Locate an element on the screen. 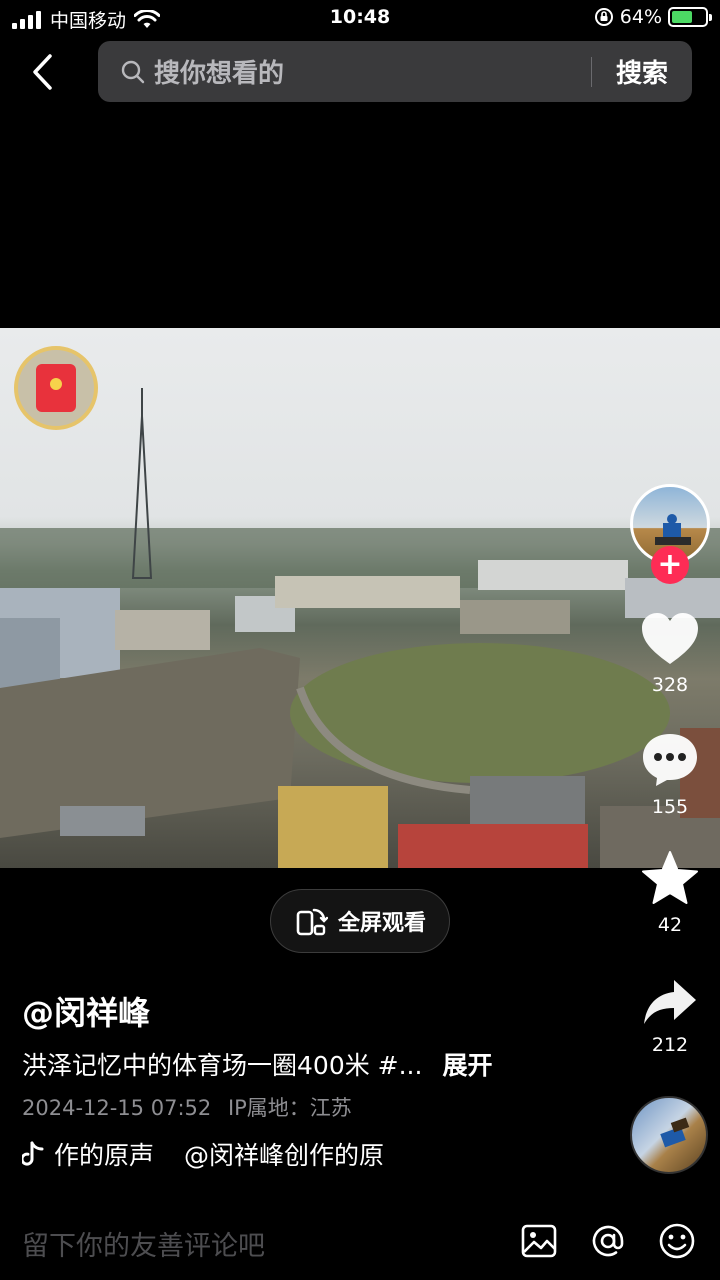 Image resolution: width=720 pixels, height=1280 pixels. fullscreen-label: 全屏观看 is located at coordinates (381, 923).